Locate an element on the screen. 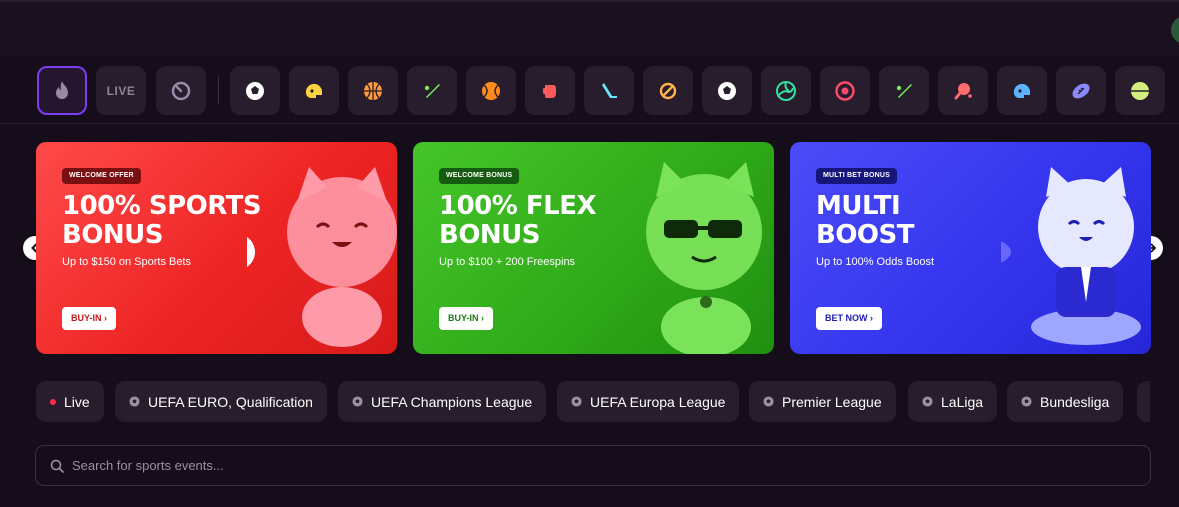  live-label: LIVE is located at coordinates (121, 90).